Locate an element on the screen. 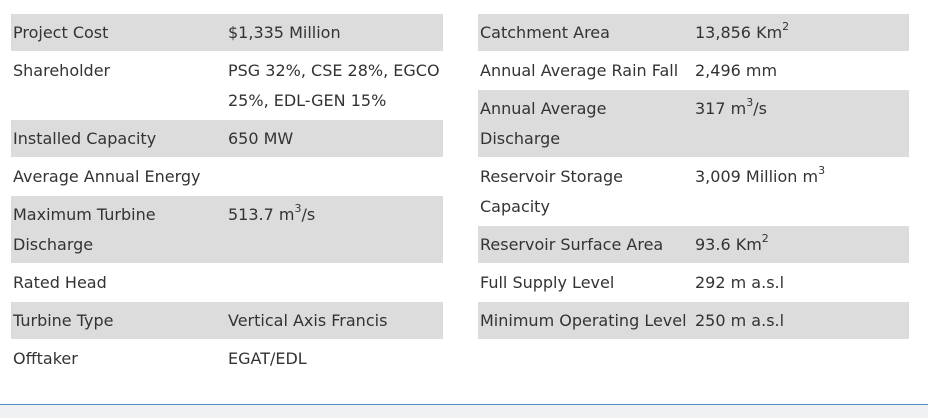 The image size is (928, 418). table-row: Installed Capacity 650 MW is located at coordinates (227, 138).